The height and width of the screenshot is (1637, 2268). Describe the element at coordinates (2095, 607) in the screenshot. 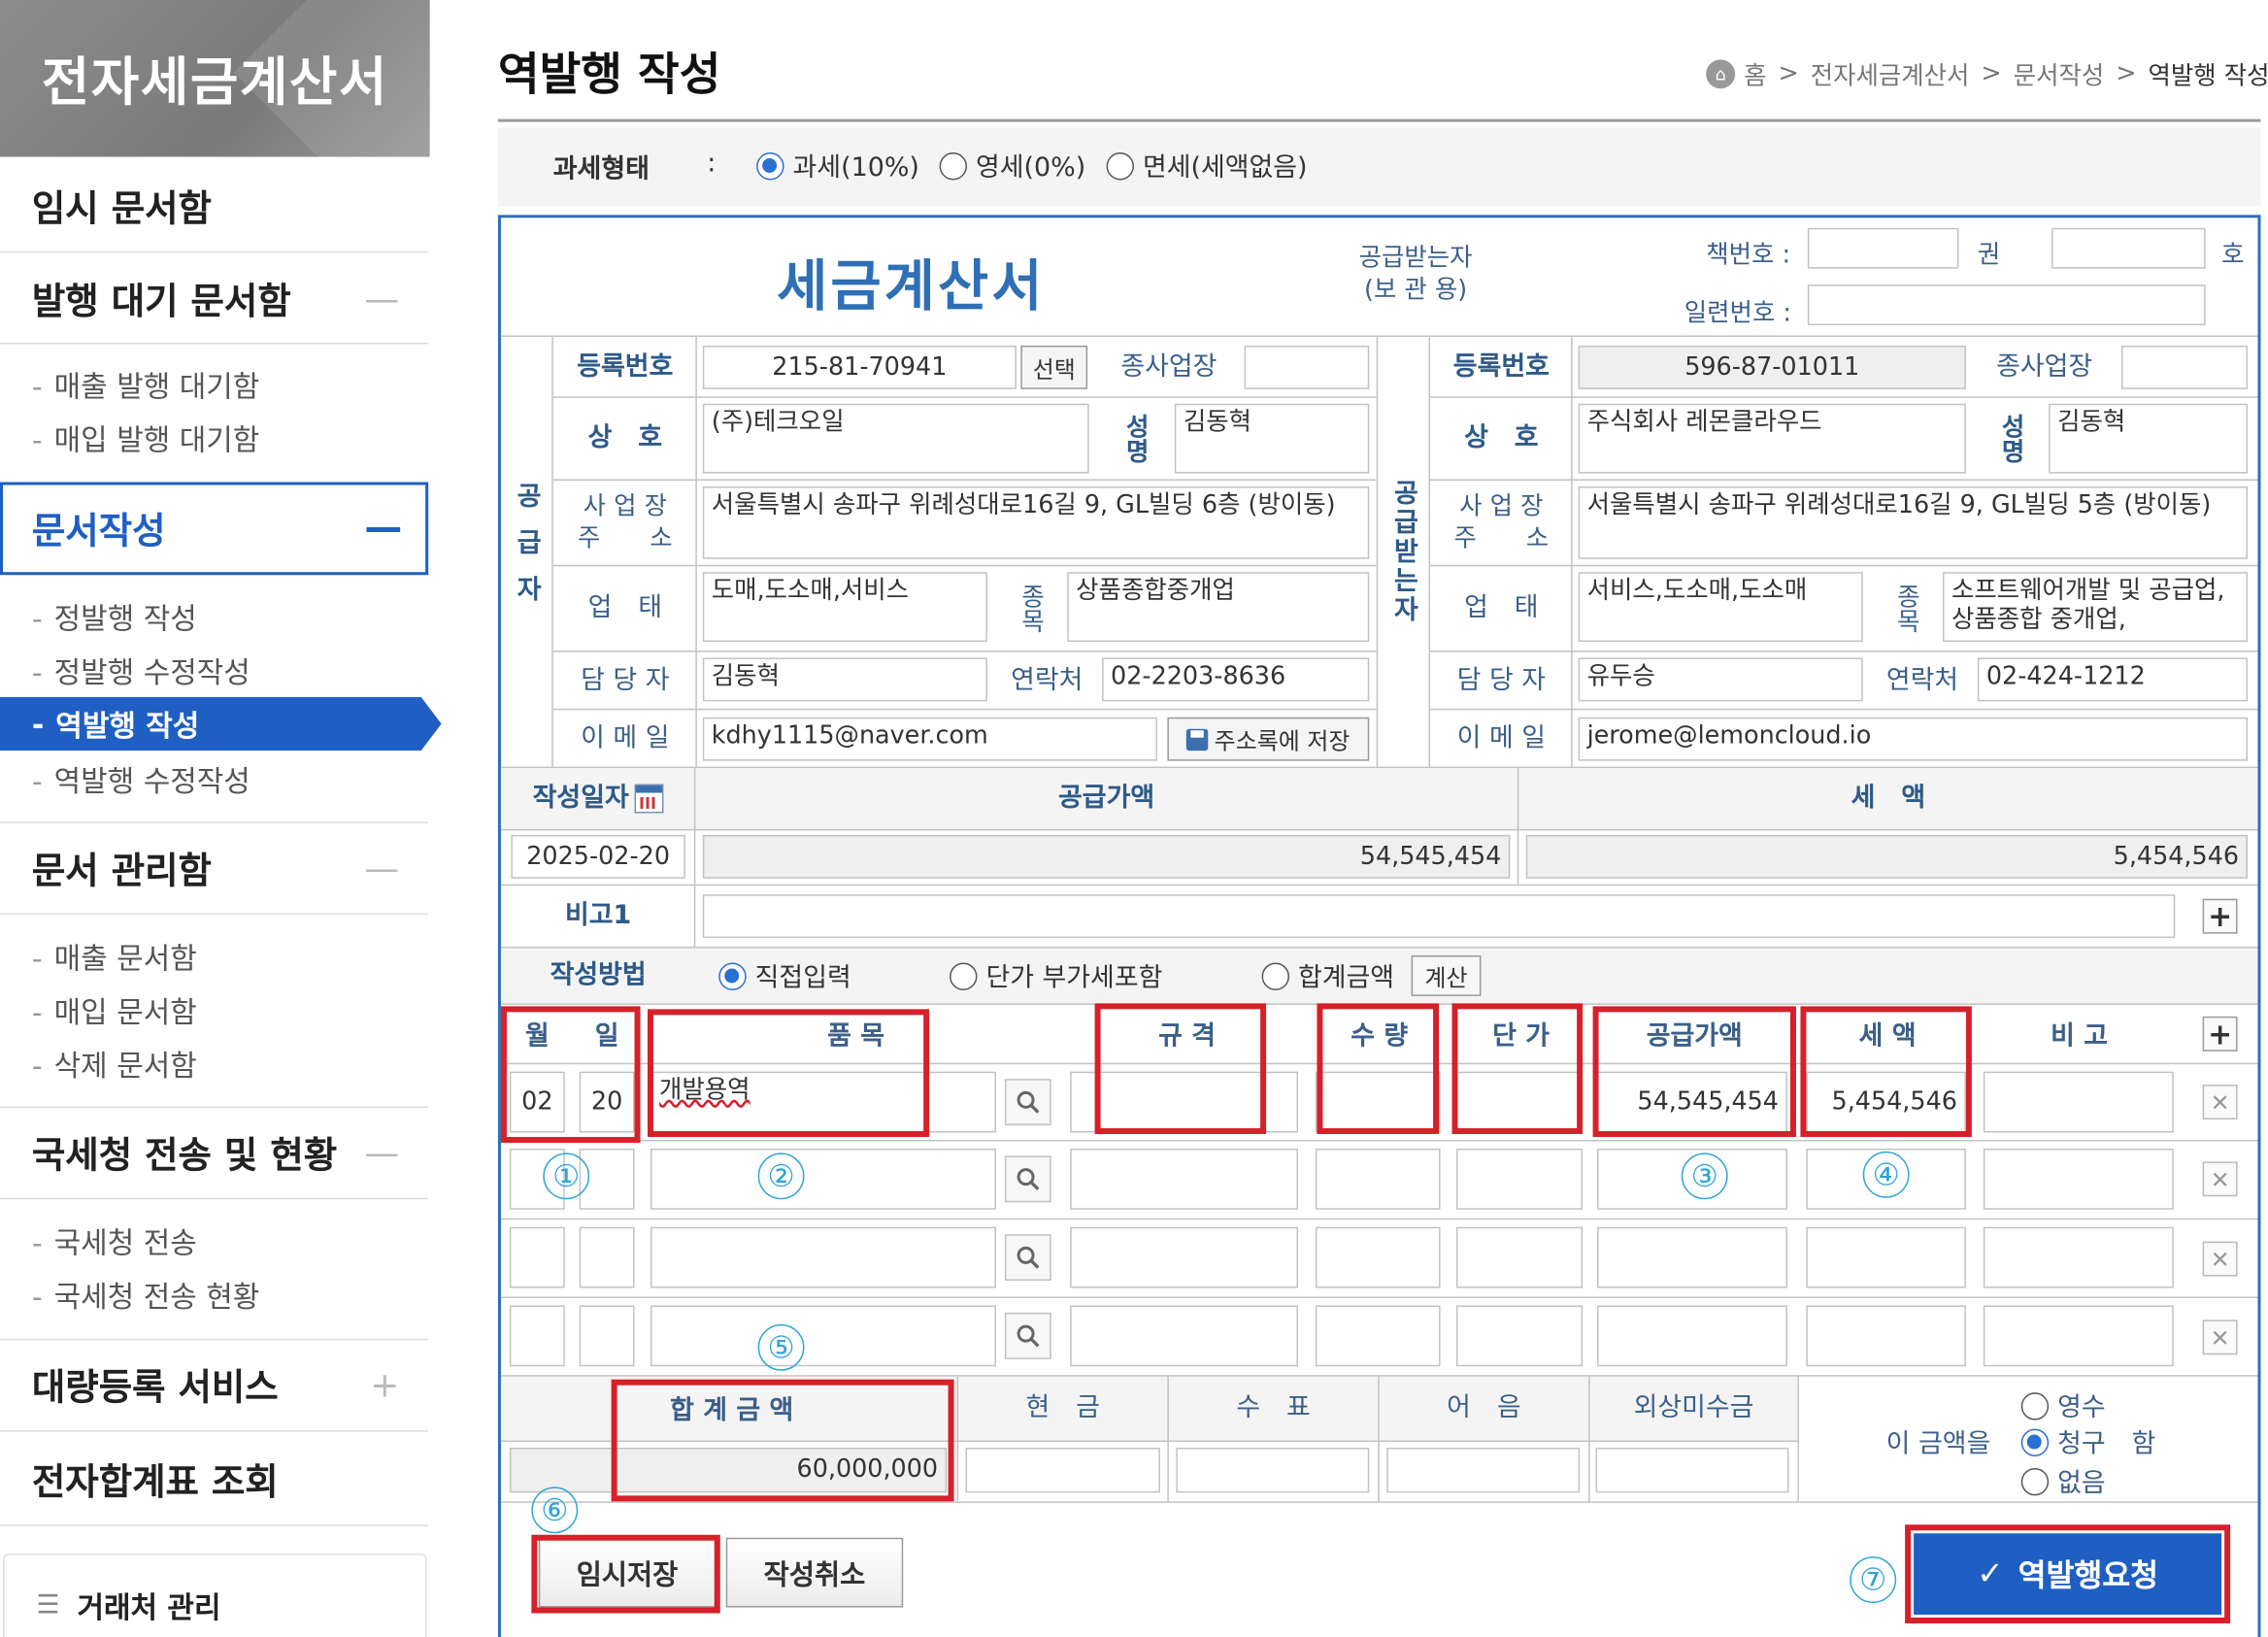

I see `receiver-biz-item: 소프트웨어개발 및 공급업,상품종합 중개업,` at that location.